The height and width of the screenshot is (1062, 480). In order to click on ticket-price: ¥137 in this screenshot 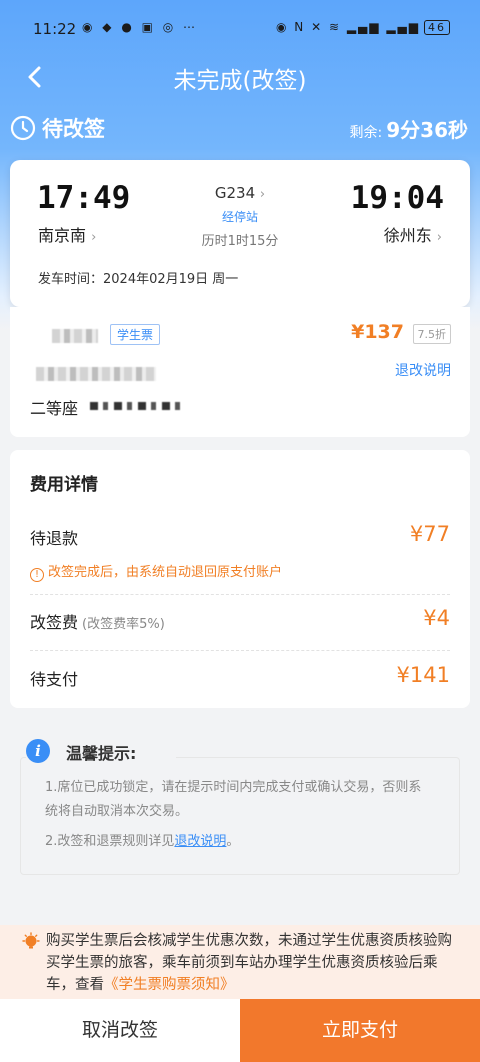, I will do `click(377, 332)`.